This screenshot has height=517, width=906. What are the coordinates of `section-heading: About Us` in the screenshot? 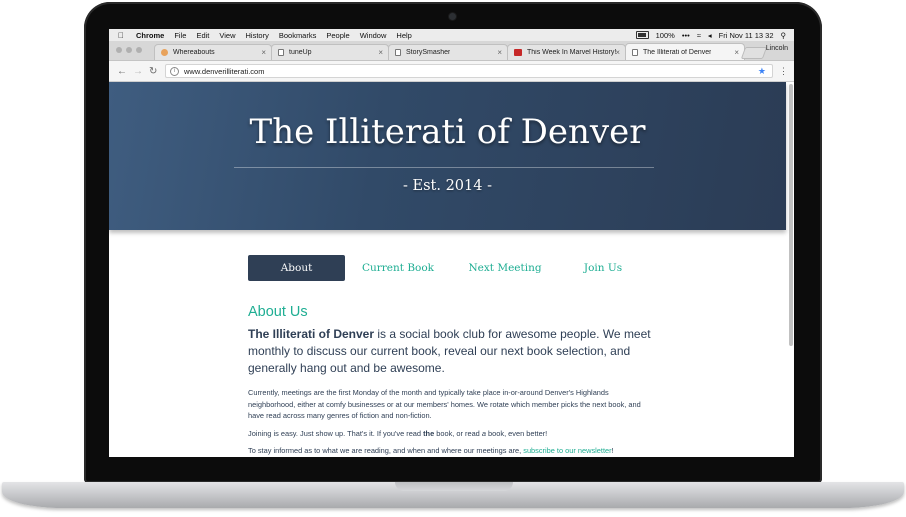 It's located at (278, 312).